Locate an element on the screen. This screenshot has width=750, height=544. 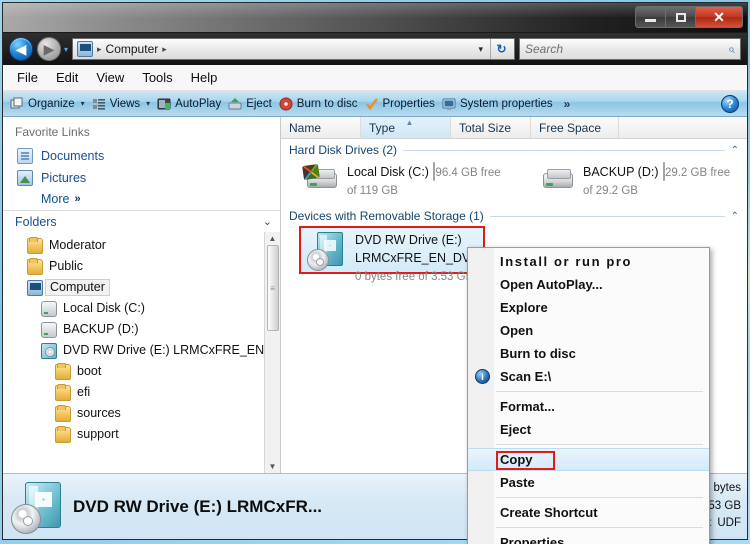
context-menu-item-create-shortcut: Create Shortcut is located at coordinates (588, 512).